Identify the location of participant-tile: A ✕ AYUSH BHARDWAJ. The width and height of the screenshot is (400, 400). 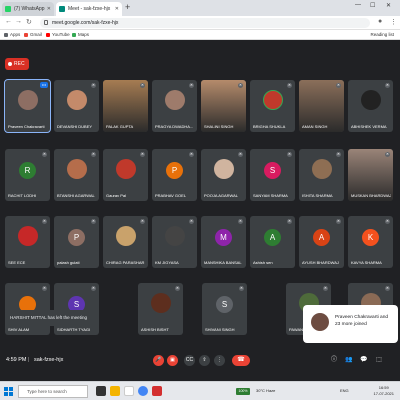
(321, 242).